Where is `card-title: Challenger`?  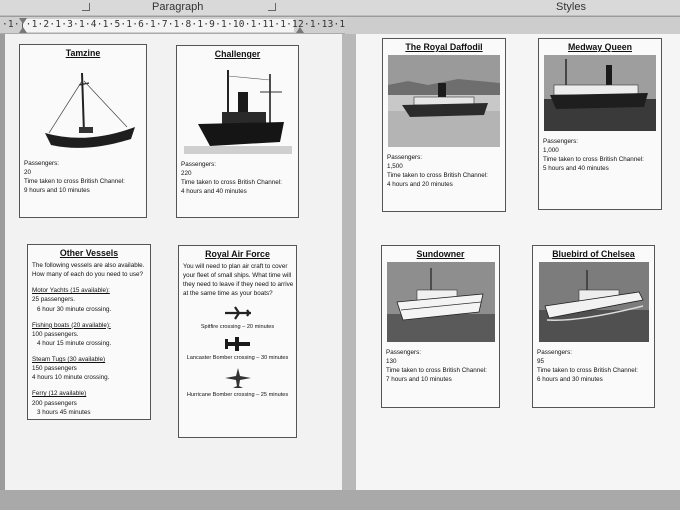
card-title: Challenger is located at coordinates (237, 54).